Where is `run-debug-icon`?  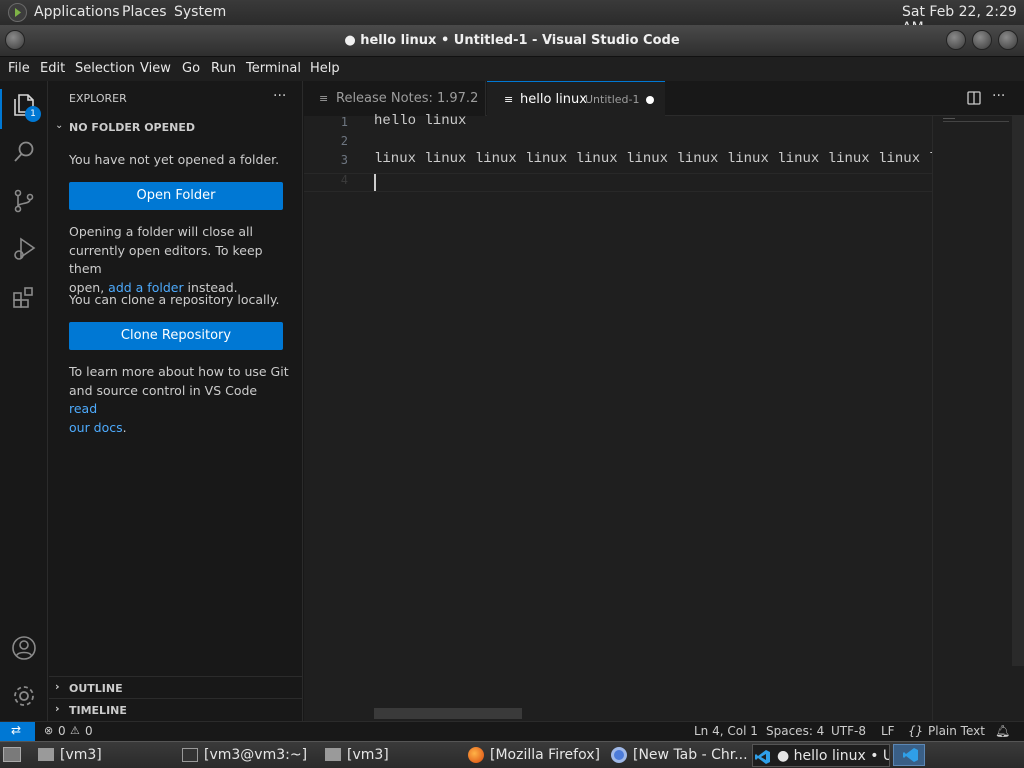 run-debug-icon is located at coordinates (24, 249).